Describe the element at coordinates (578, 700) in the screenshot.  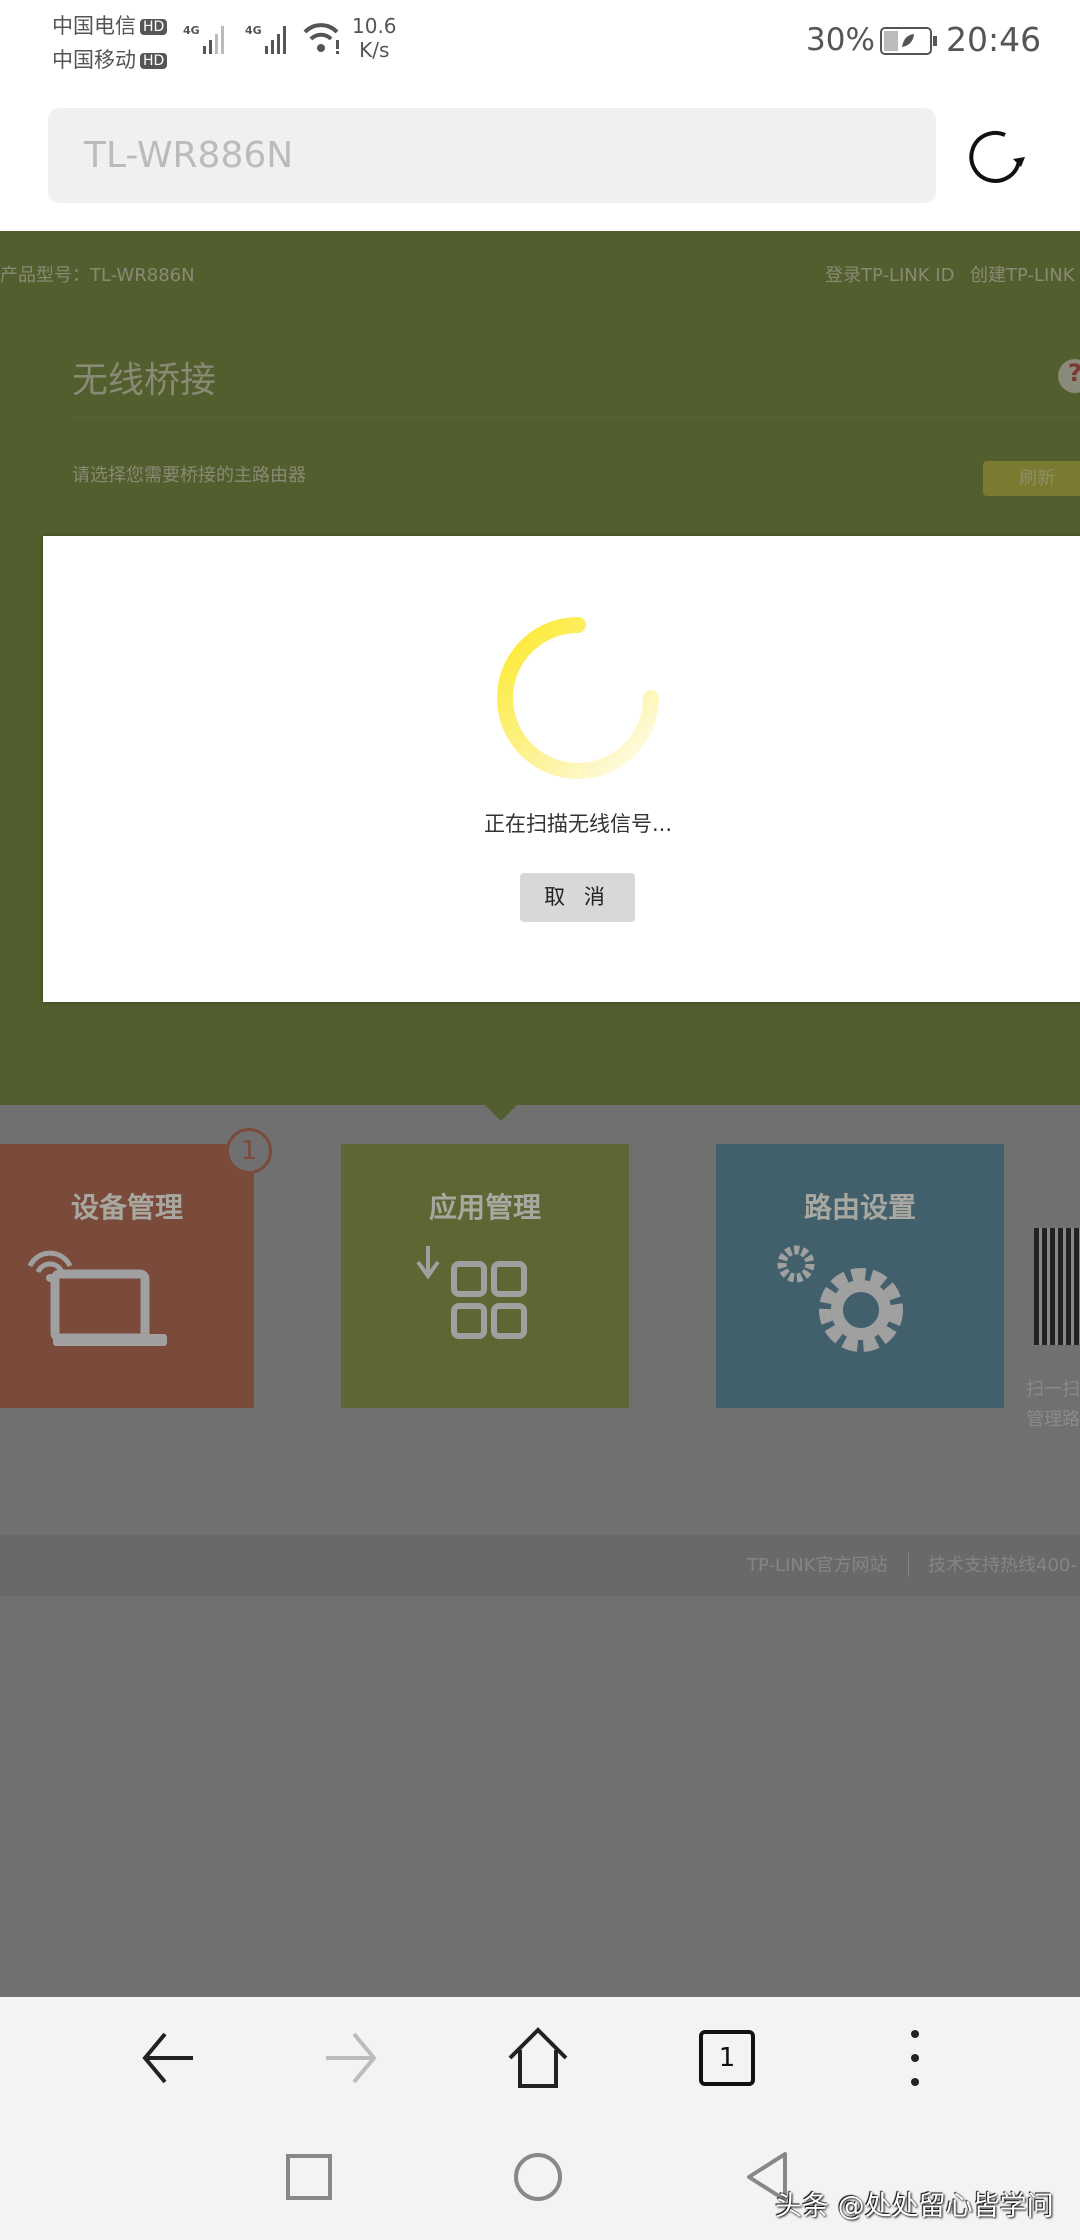
I see `loading-spinner` at that location.